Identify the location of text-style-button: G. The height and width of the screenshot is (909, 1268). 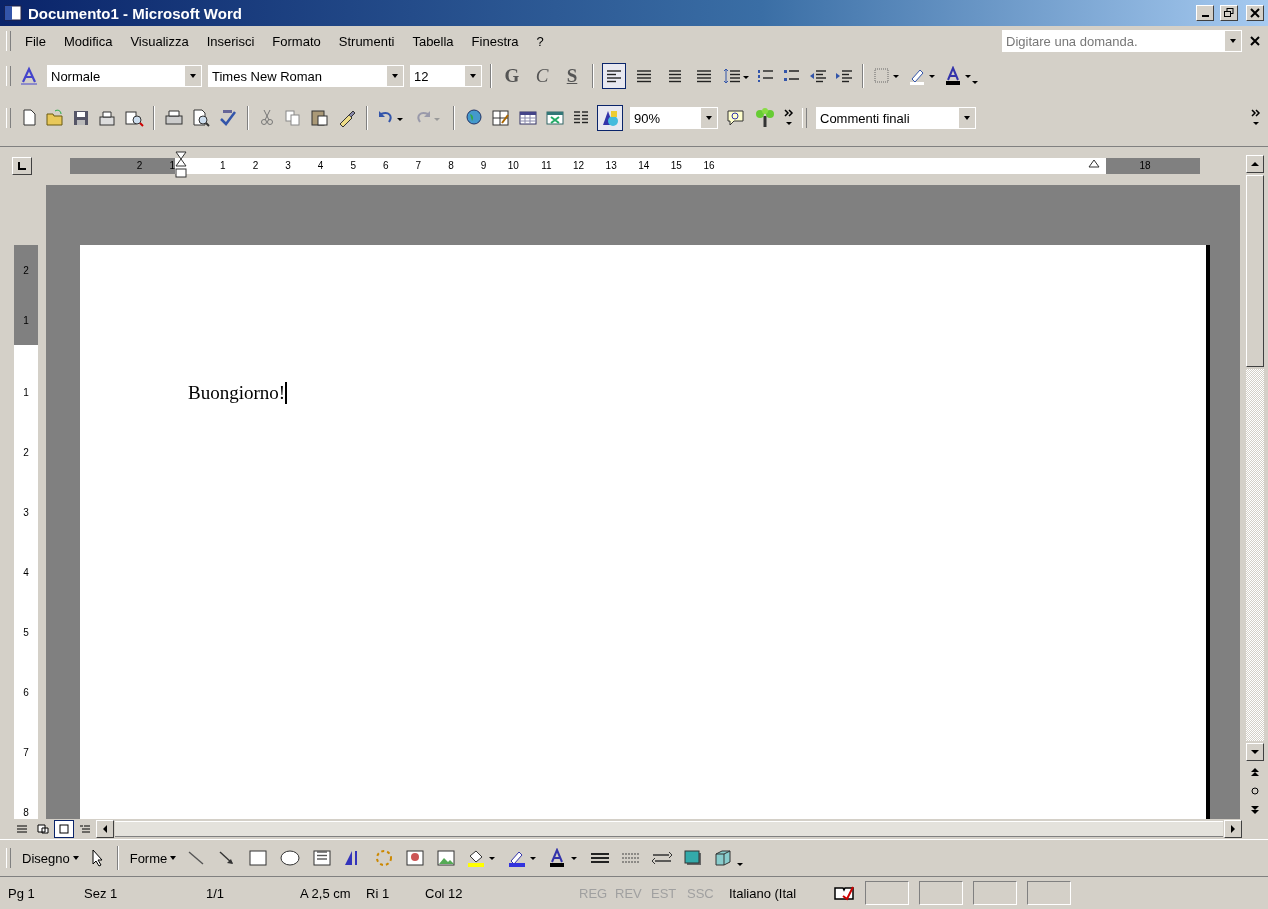
(512, 76).